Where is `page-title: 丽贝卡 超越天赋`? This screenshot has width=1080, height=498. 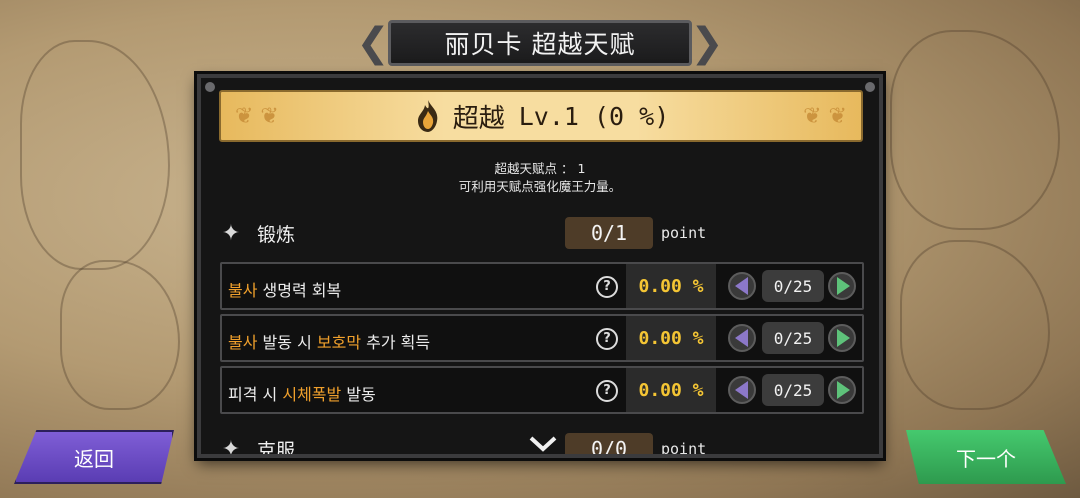 page-title: 丽贝卡 超越天赋 is located at coordinates (540, 43).